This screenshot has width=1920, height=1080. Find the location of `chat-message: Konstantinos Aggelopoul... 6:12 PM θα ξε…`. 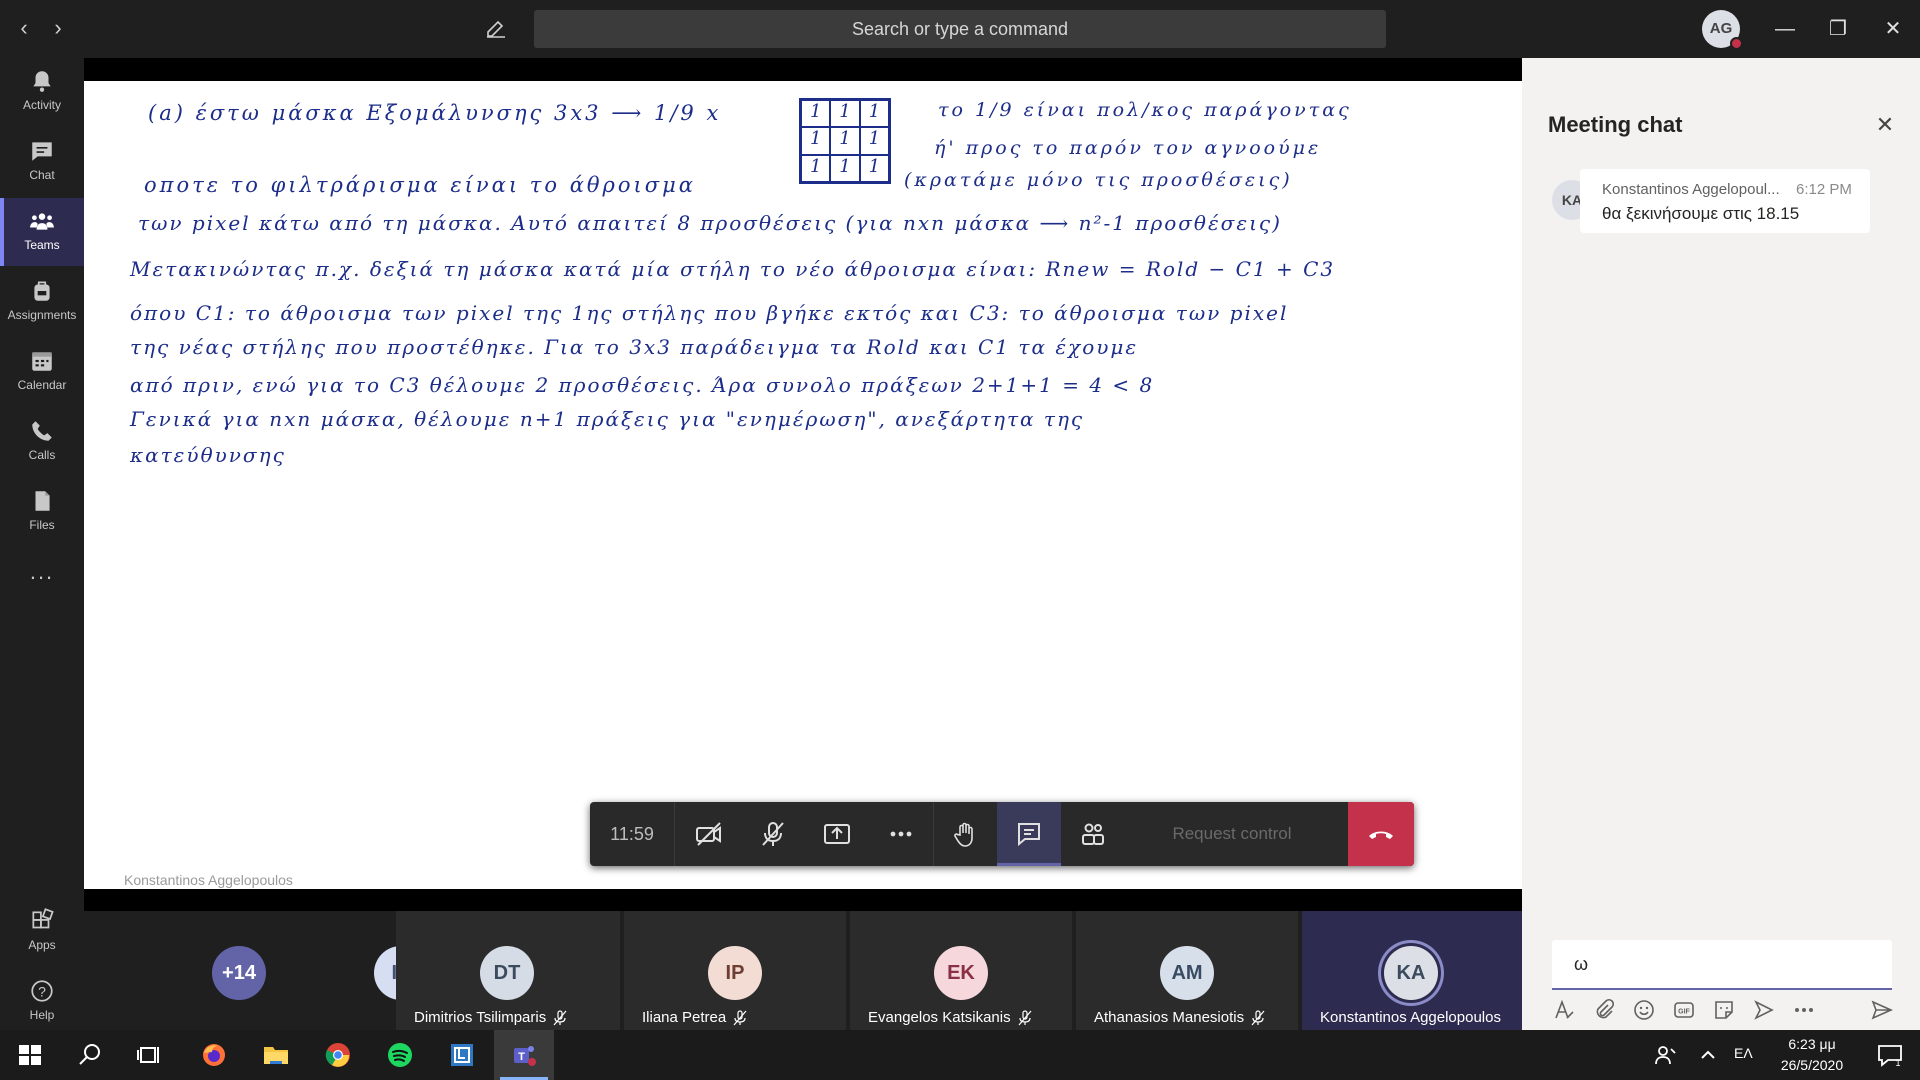

chat-message: Konstantinos Aggelopoul... 6:12 PM θα ξε… is located at coordinates (1725, 201).